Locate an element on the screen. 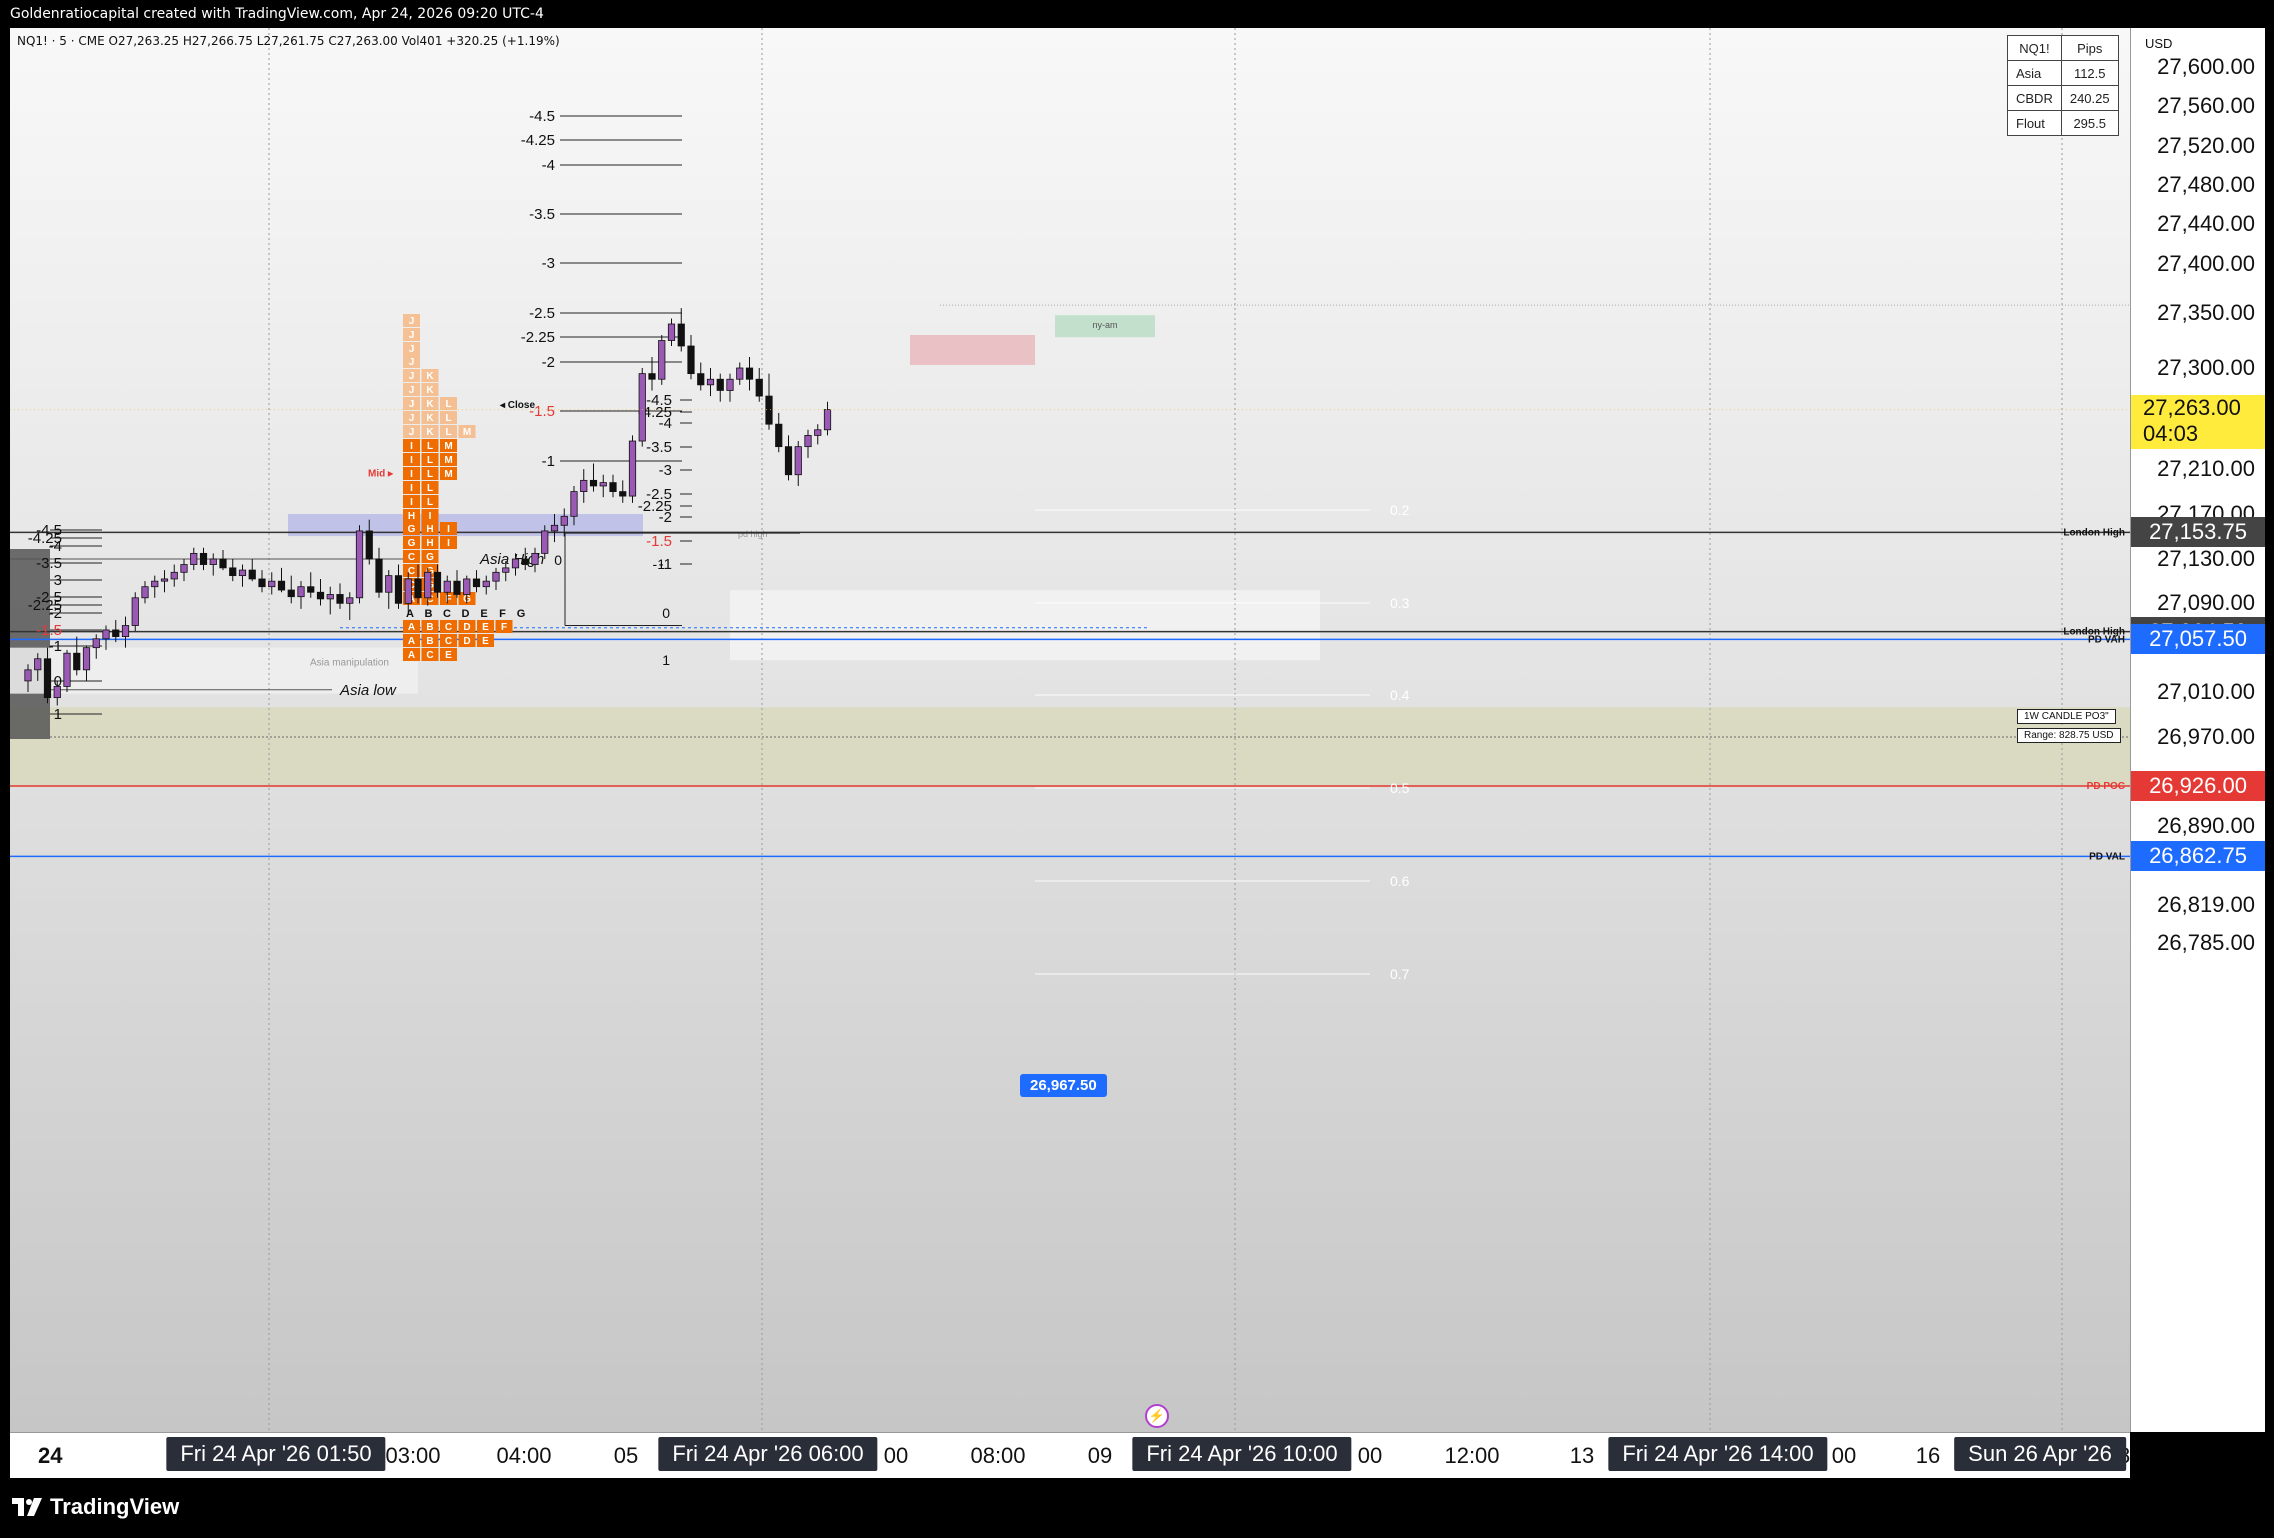  lightning-icon: ⚡ is located at coordinates (1157, 1416).